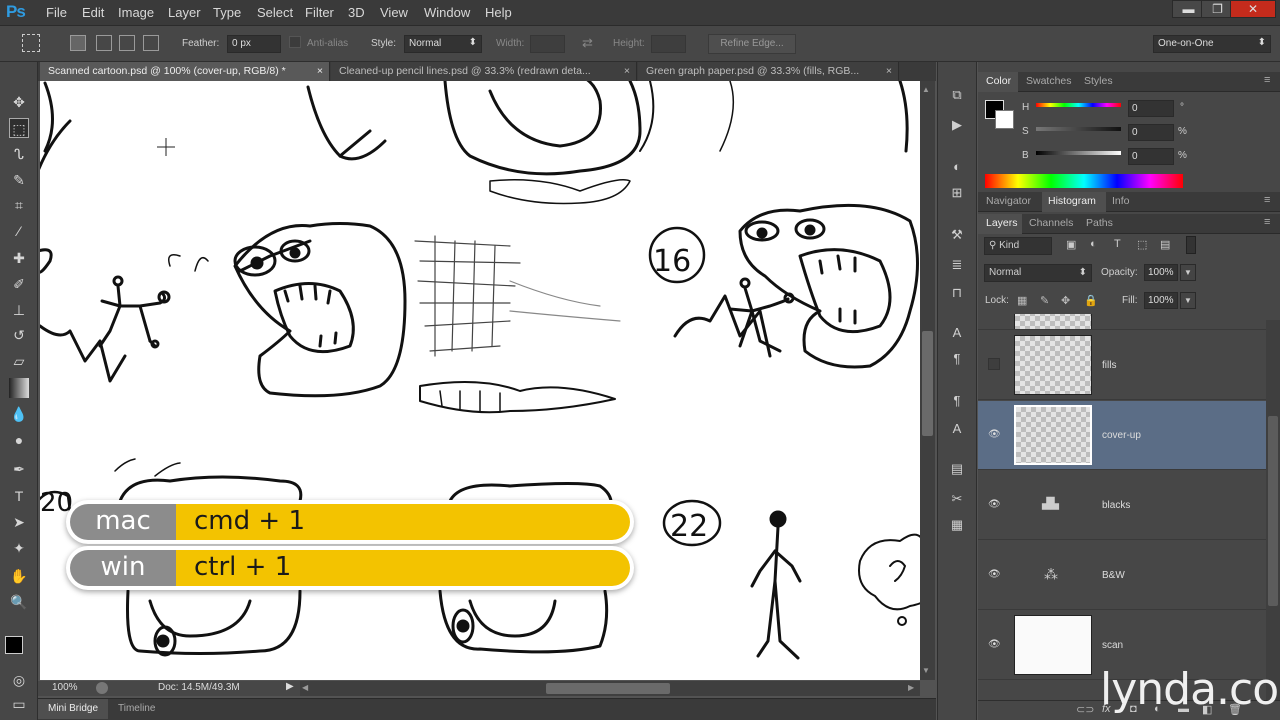 Image resolution: width=1280 pixels, height=720 pixels. What do you see at coordinates (184, 12) in the screenshot?
I see `menu-layer: Layer` at bounding box center [184, 12].